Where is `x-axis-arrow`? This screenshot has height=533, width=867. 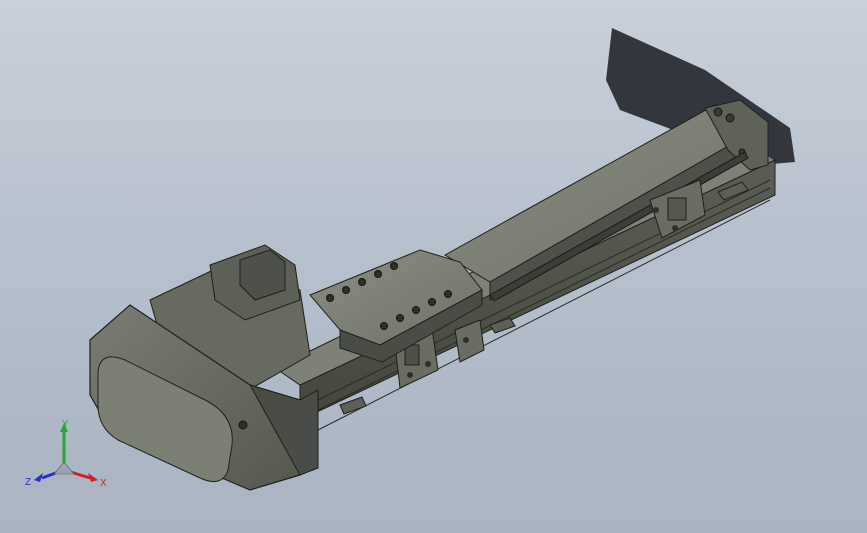 x-axis-arrow is located at coordinates (93, 477).